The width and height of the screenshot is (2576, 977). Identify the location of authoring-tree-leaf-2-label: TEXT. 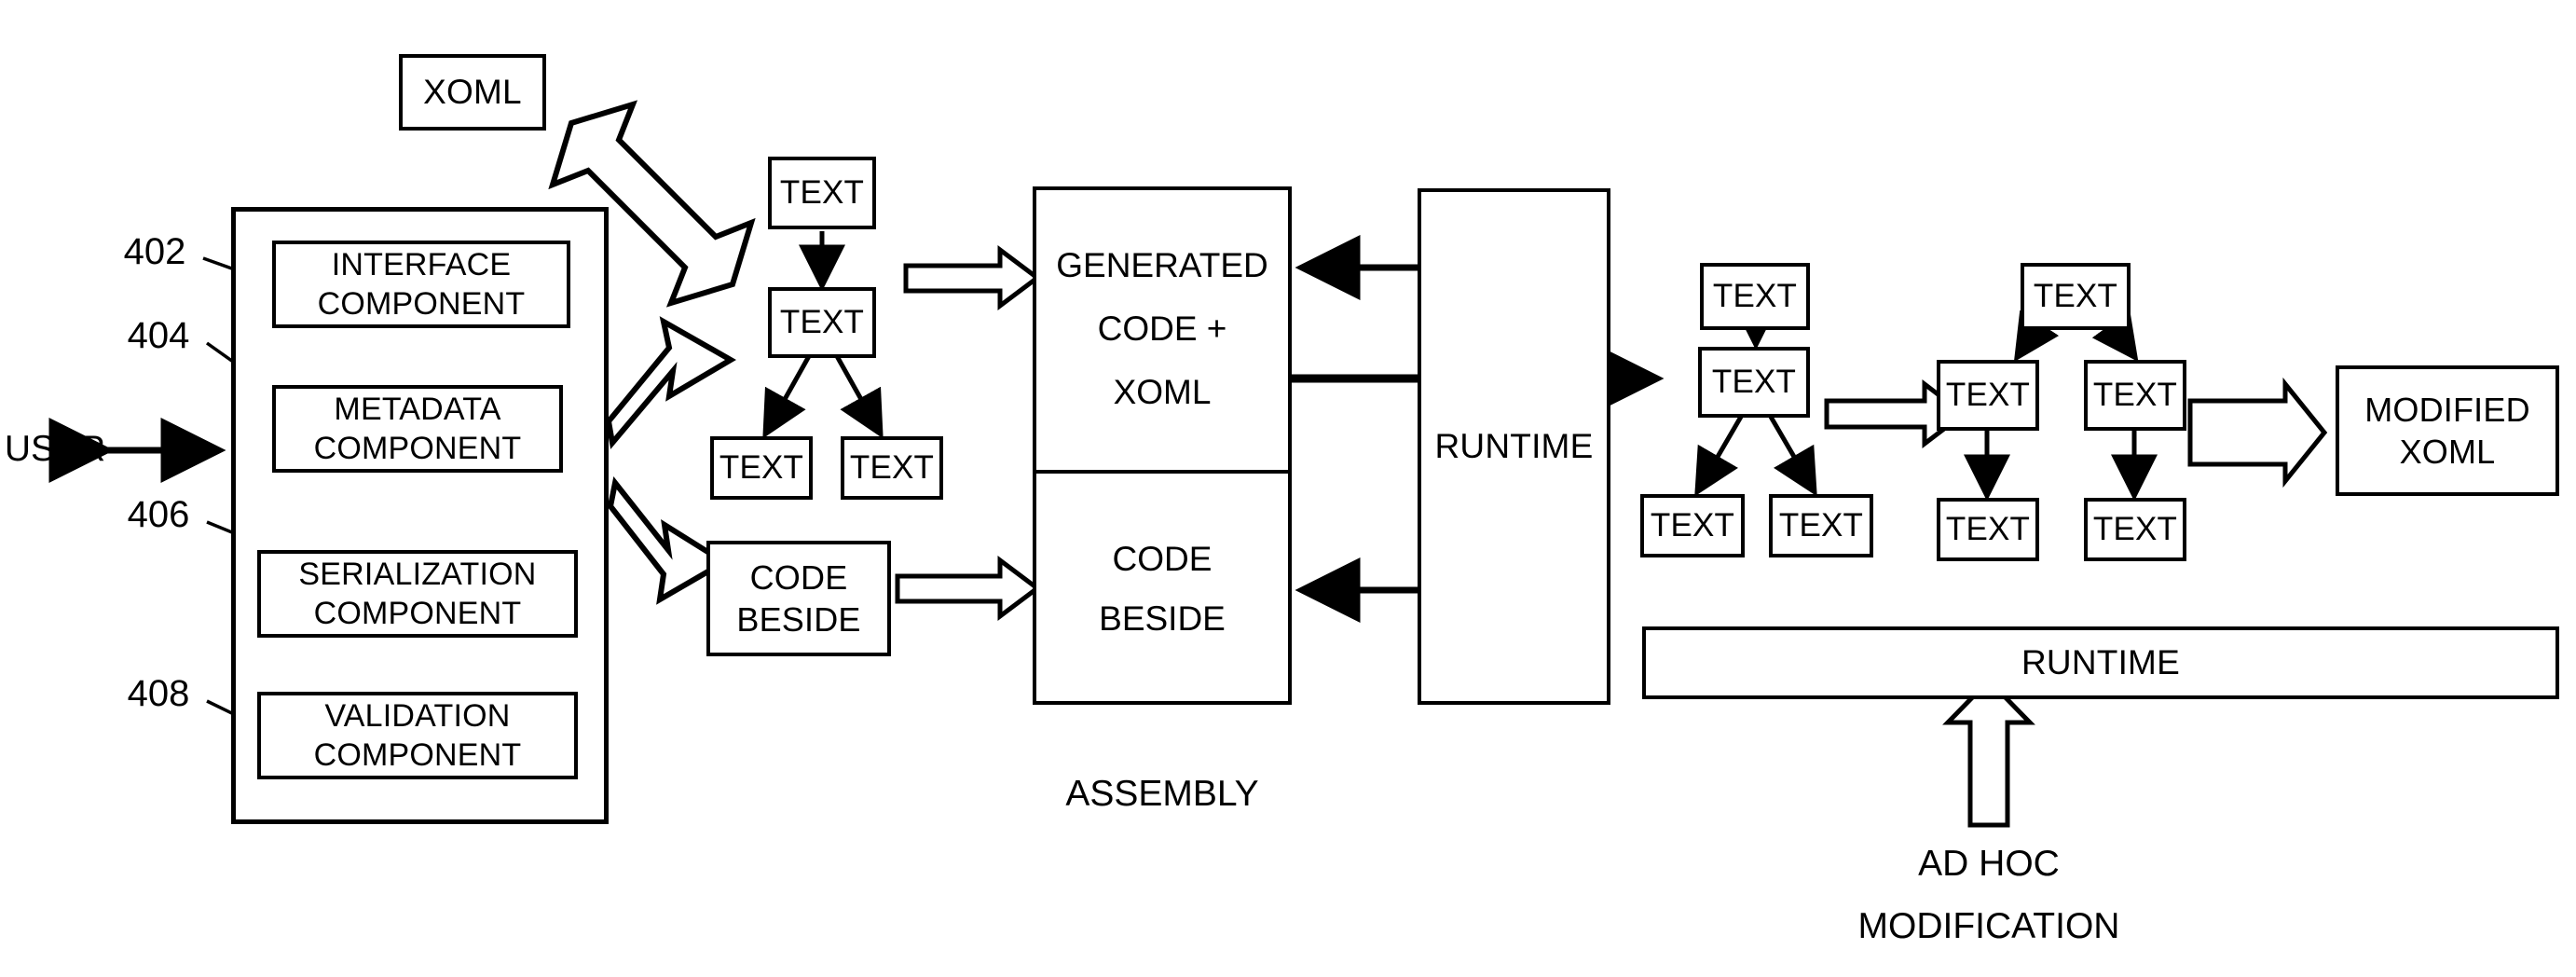
(892, 468).